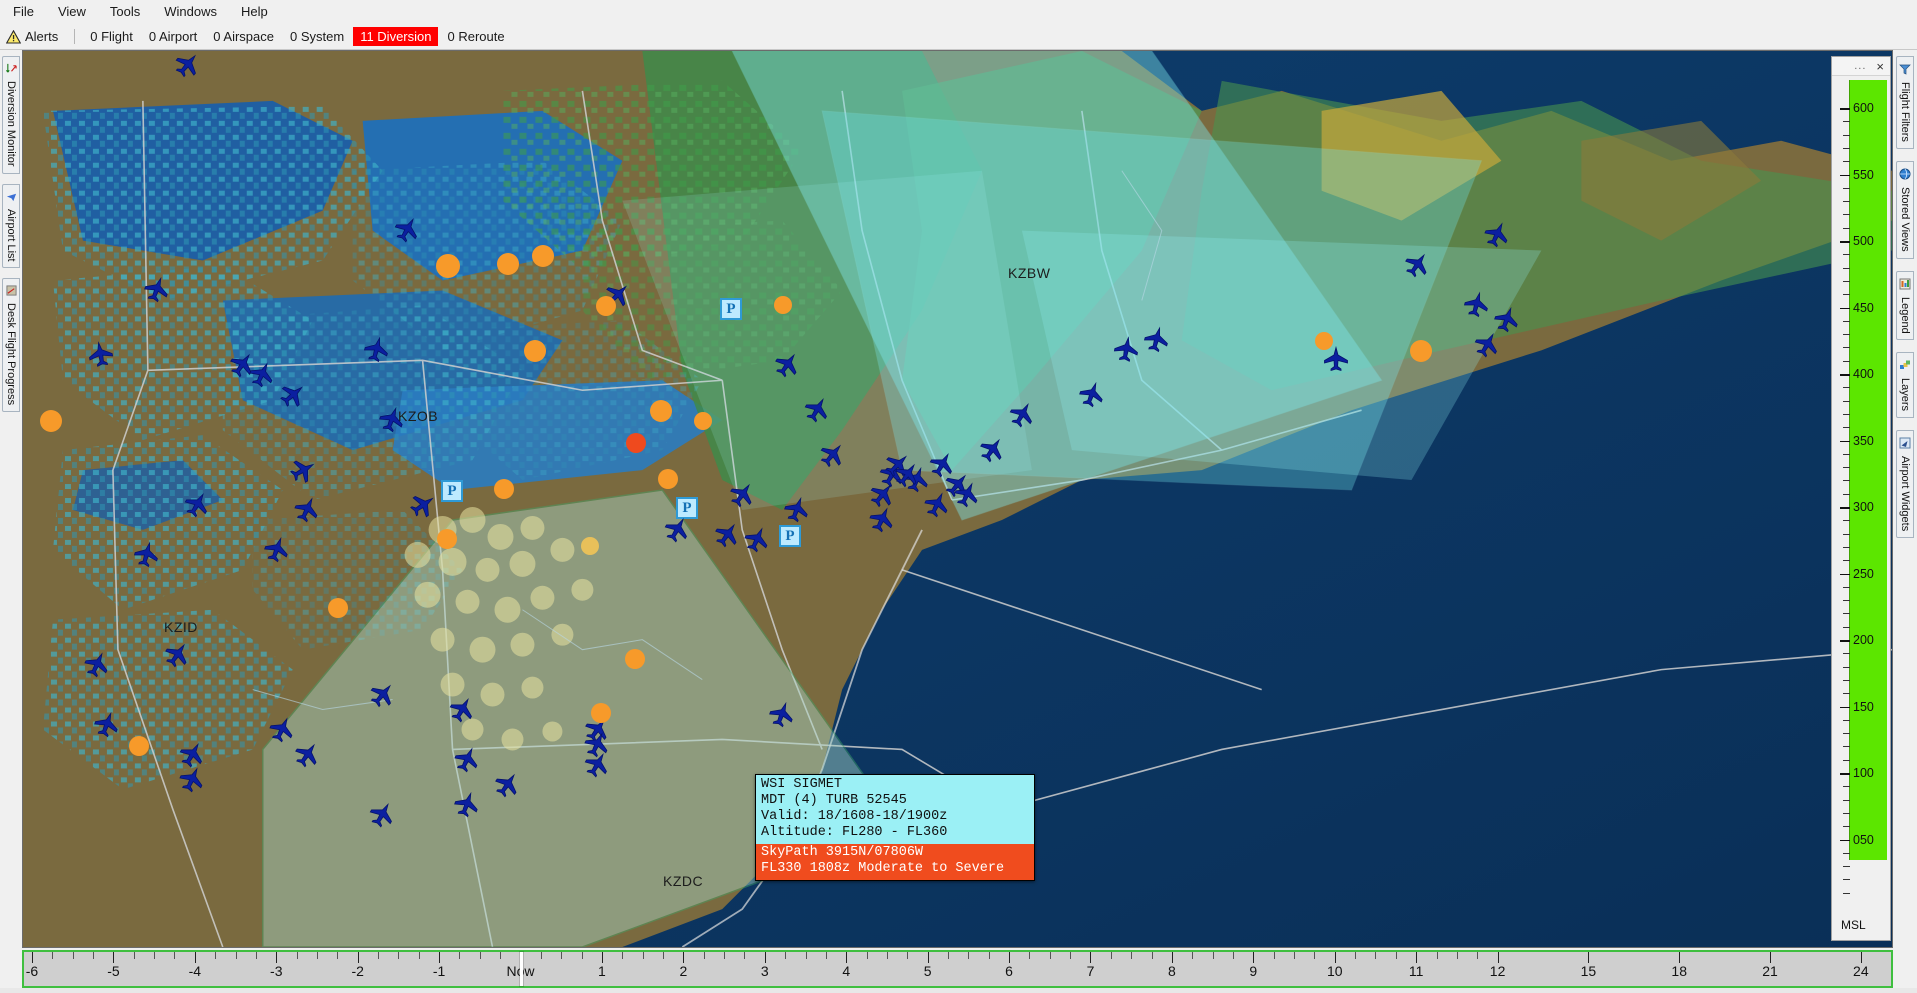 The width and height of the screenshot is (1917, 993). What do you see at coordinates (357, 971) in the screenshot?
I see `timeline-tick-label: -2` at bounding box center [357, 971].